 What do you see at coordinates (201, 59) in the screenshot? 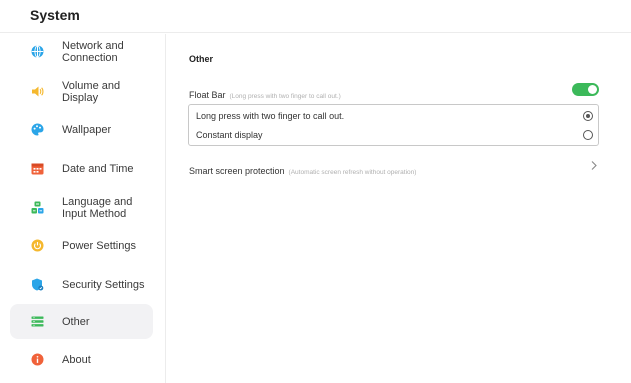
I see `section-title: Other` at bounding box center [201, 59].